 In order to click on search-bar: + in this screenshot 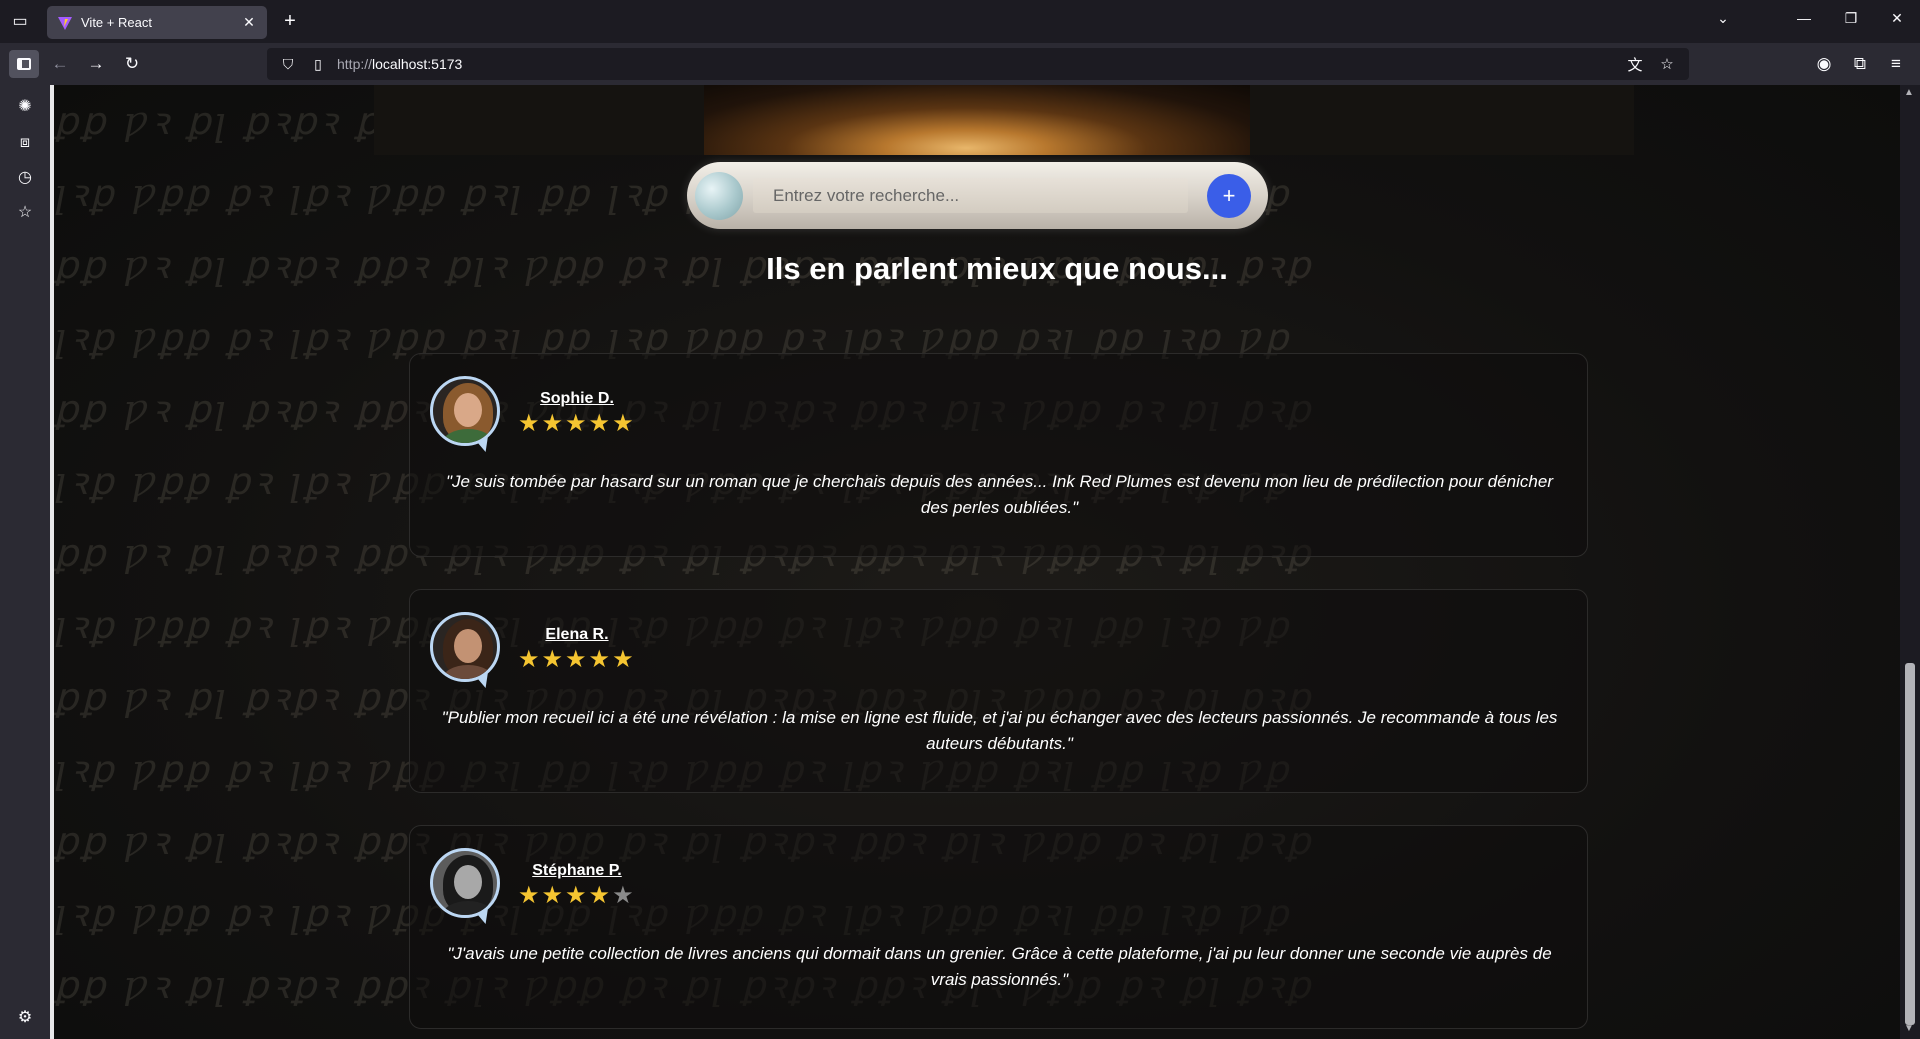, I will do `click(977, 195)`.